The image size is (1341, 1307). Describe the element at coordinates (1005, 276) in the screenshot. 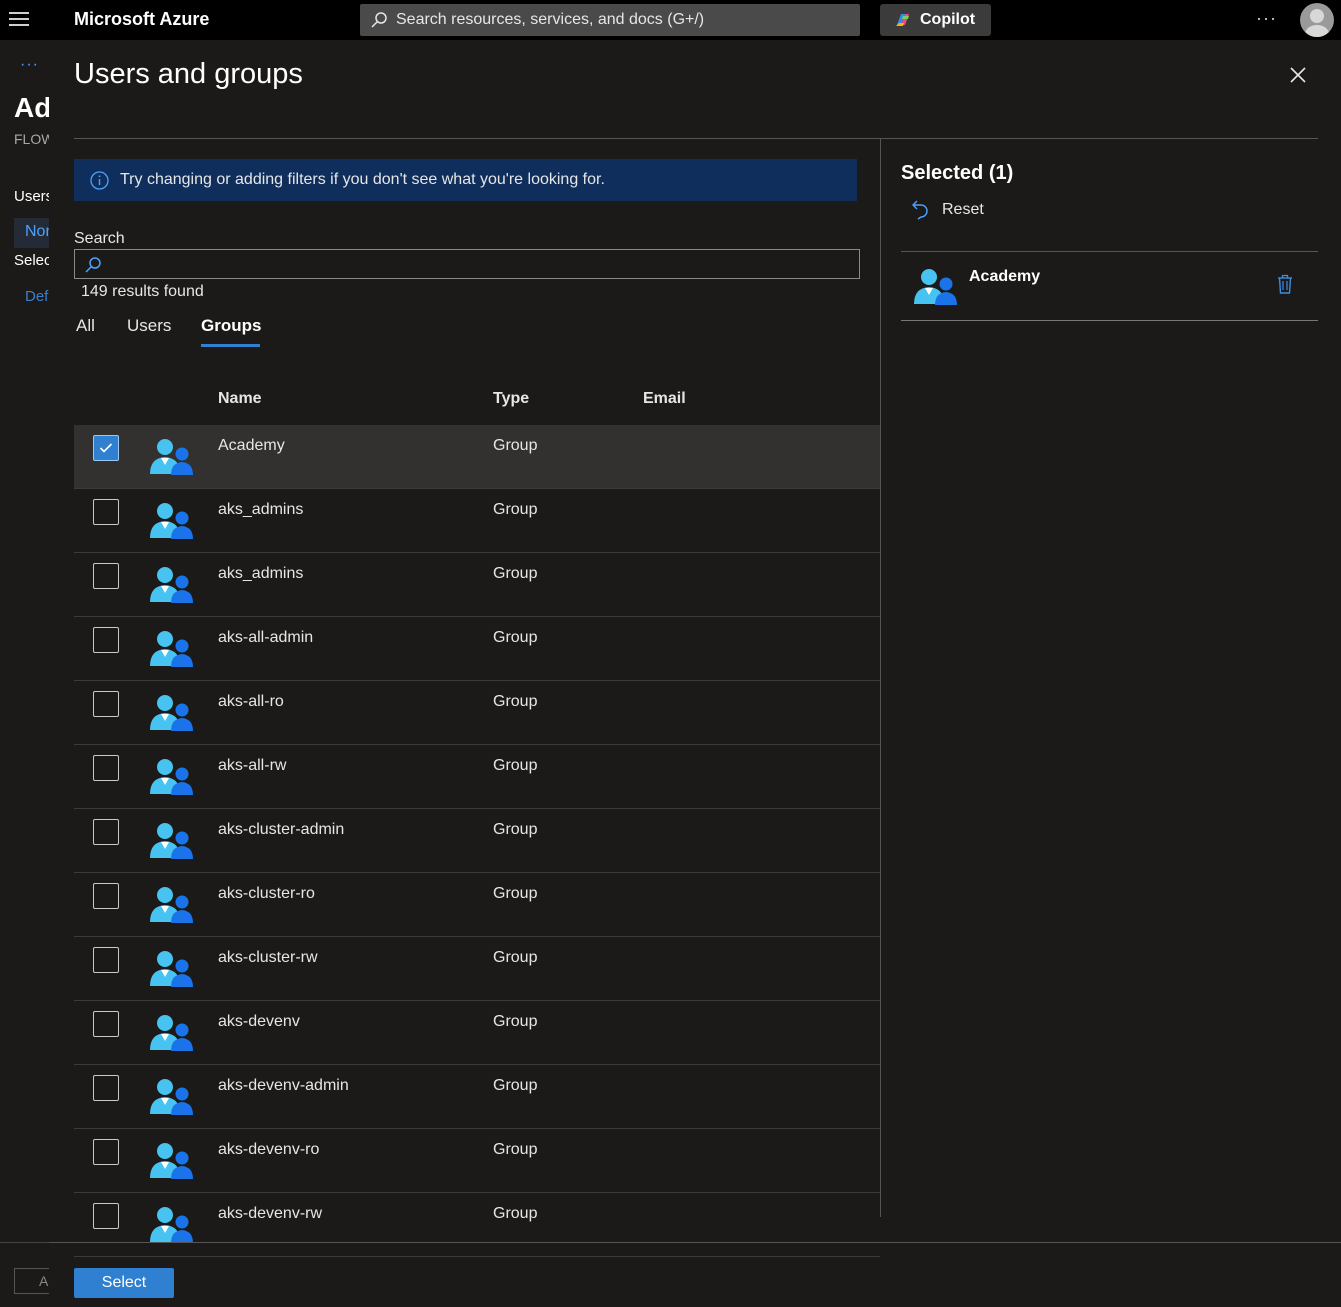

I see `selected-item-name: Academy` at that location.